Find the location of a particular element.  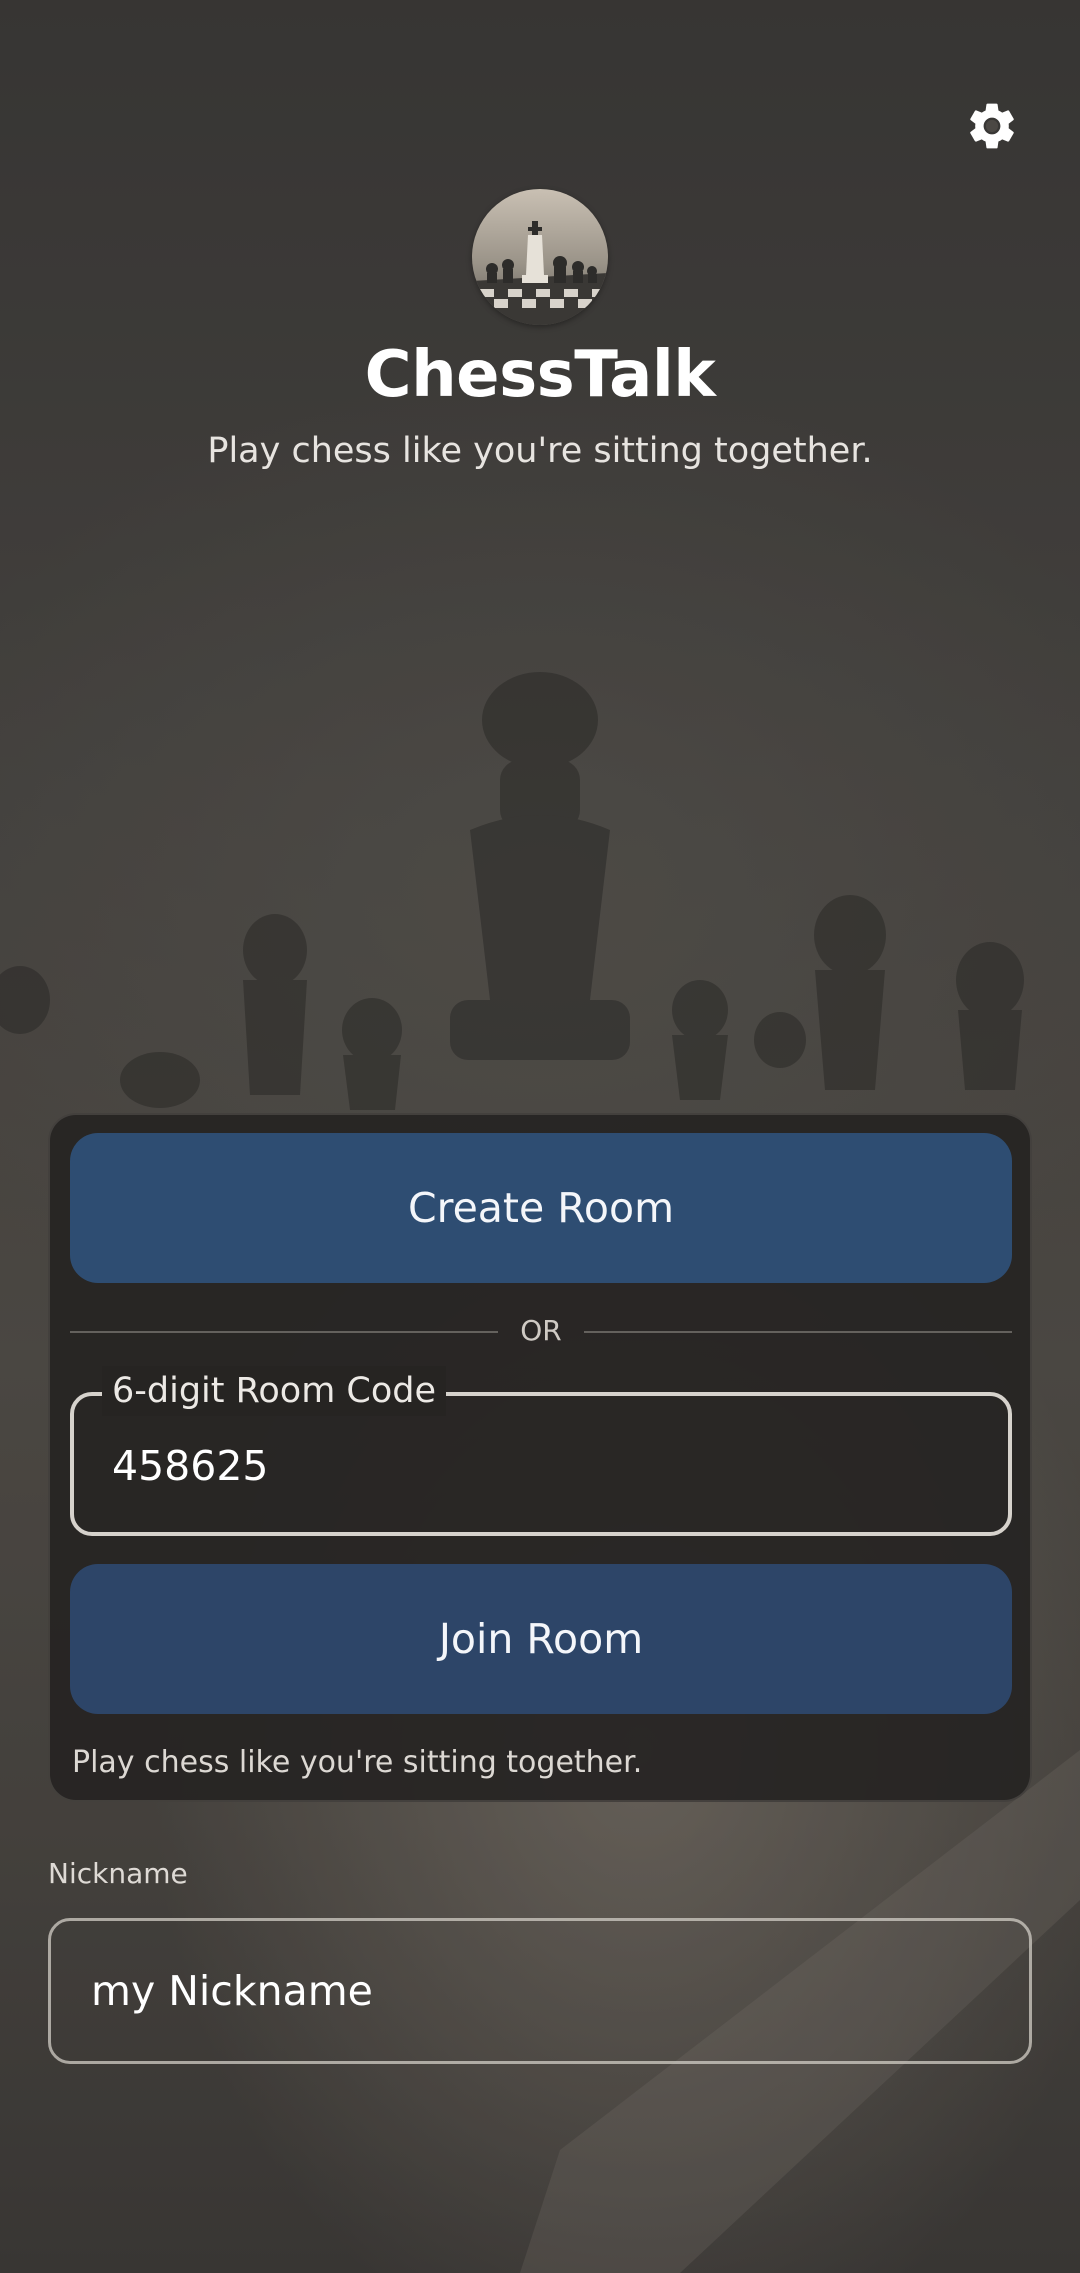

chess-board-logo-icon is located at coordinates (540, 257).